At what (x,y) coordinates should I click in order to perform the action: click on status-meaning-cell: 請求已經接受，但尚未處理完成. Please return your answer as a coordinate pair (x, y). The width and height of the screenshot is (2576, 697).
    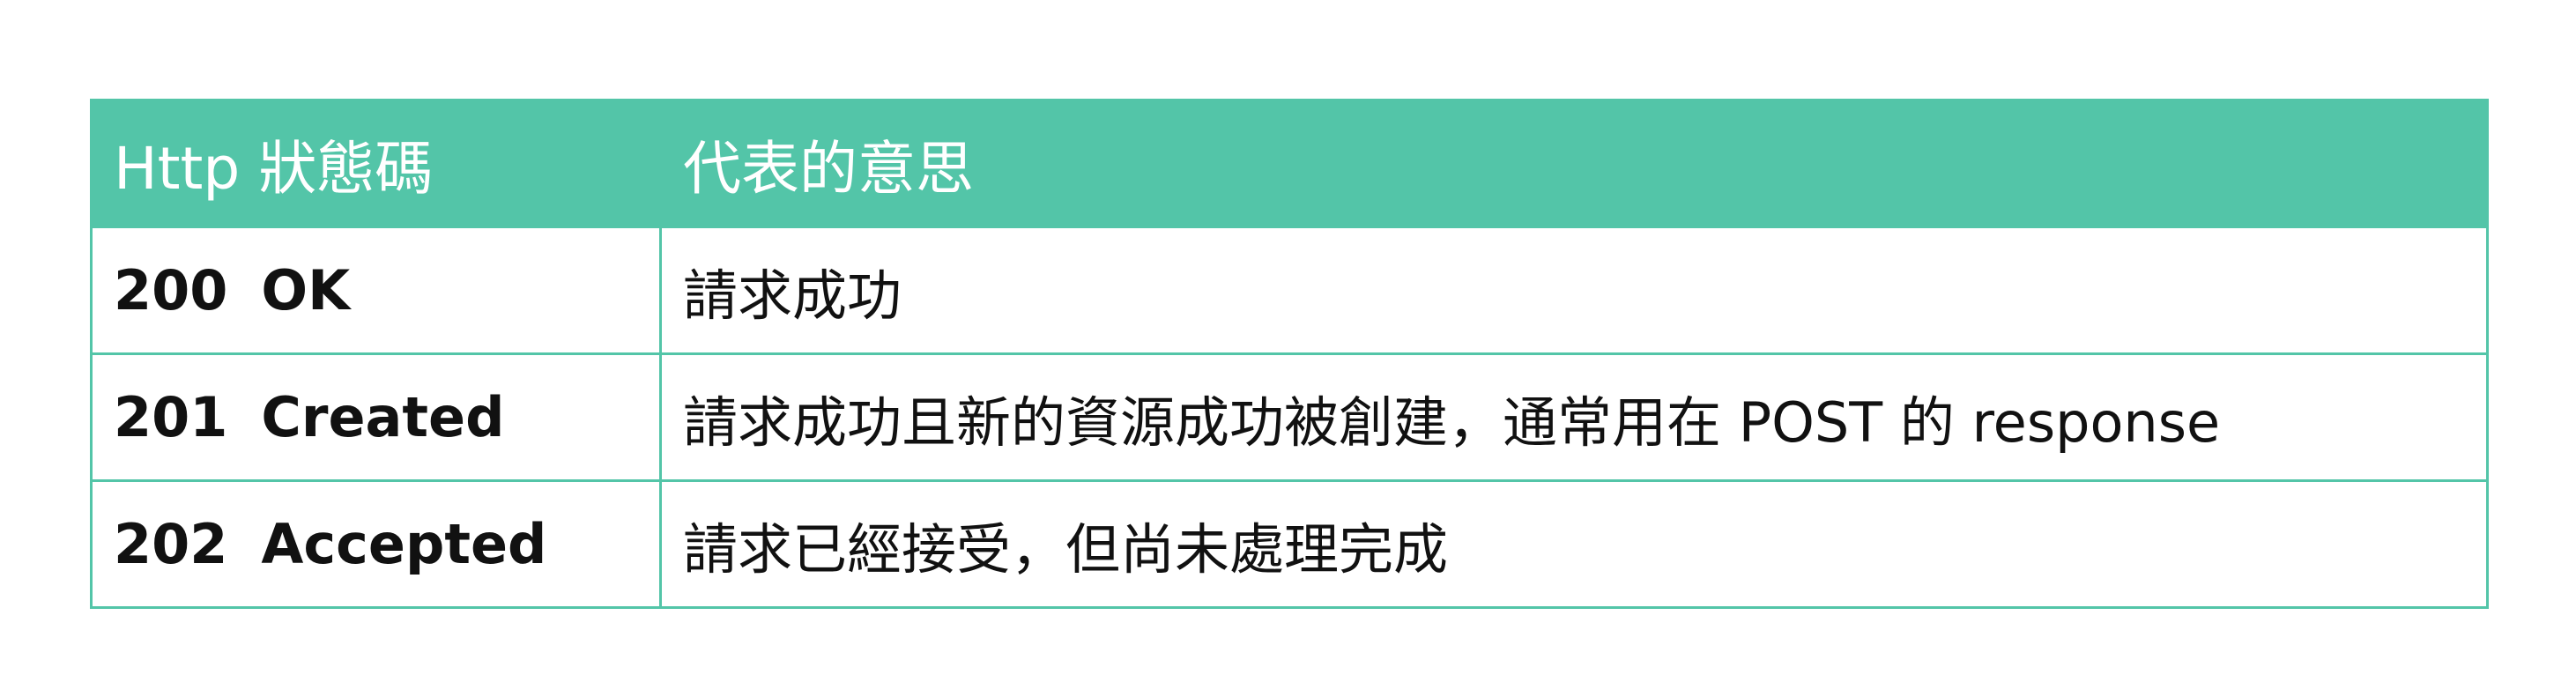
    Looking at the image, I should click on (1574, 544).